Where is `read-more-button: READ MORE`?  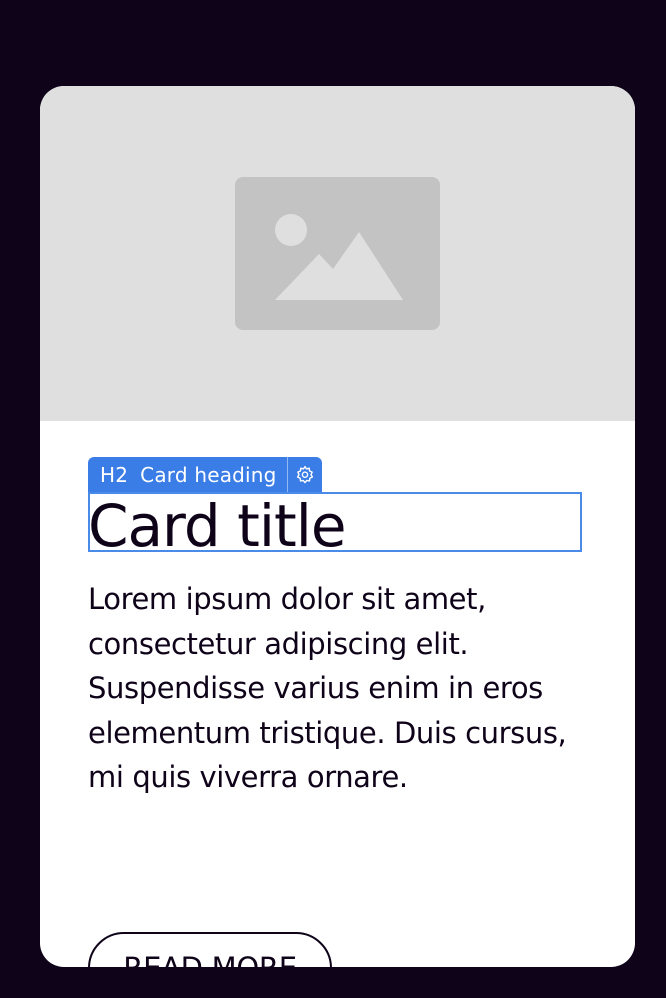
read-more-button: READ MORE is located at coordinates (210, 949).